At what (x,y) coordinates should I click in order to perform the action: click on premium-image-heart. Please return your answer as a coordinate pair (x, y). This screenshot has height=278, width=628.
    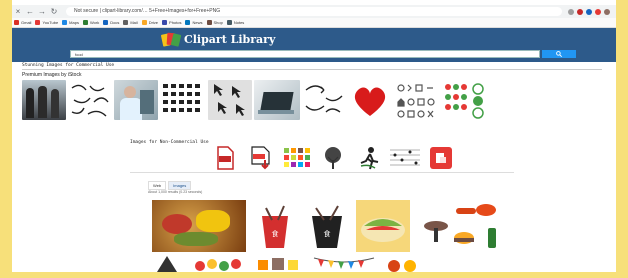
    Looking at the image, I should click on (370, 100).